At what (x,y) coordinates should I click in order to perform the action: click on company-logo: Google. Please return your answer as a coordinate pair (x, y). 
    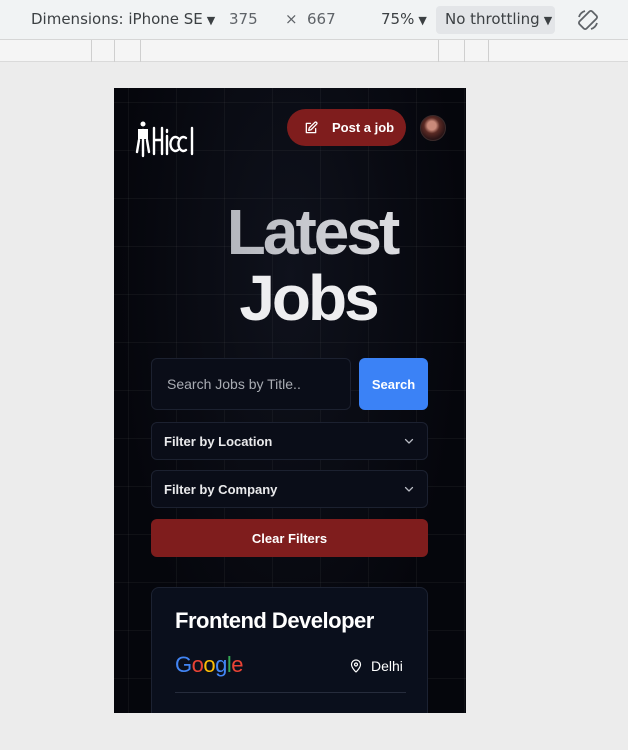
    Looking at the image, I should click on (209, 665).